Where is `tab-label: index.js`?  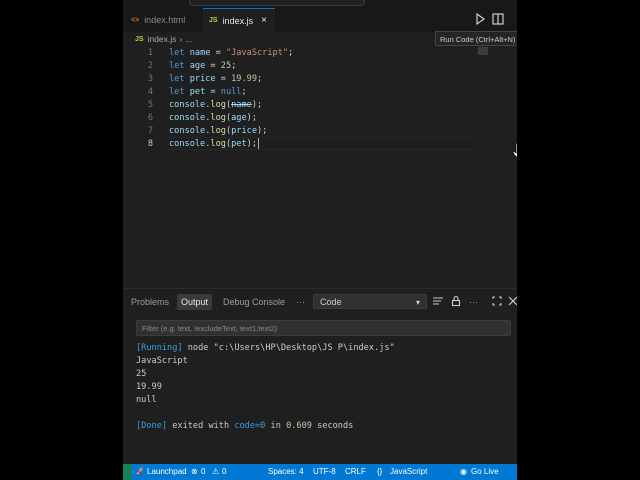
tab-label: index.js is located at coordinates (238, 20).